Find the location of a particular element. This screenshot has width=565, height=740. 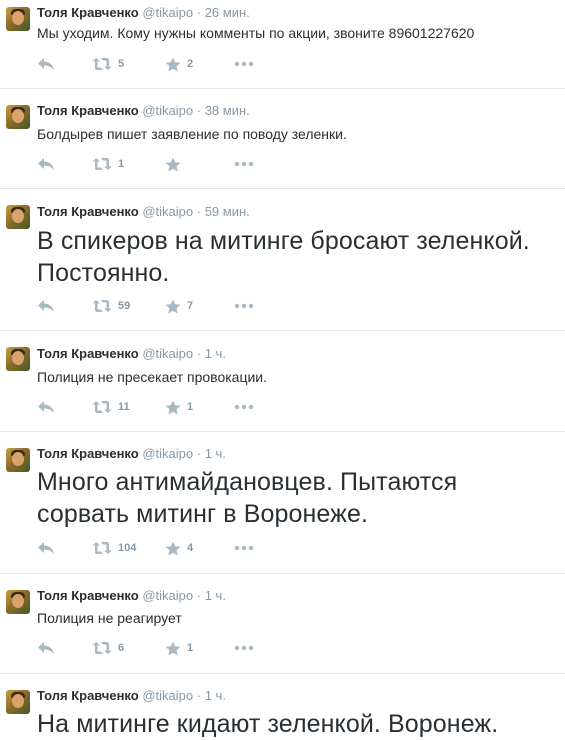

tweet-text-line: Полиция не реагирует is located at coordinates (109, 618).